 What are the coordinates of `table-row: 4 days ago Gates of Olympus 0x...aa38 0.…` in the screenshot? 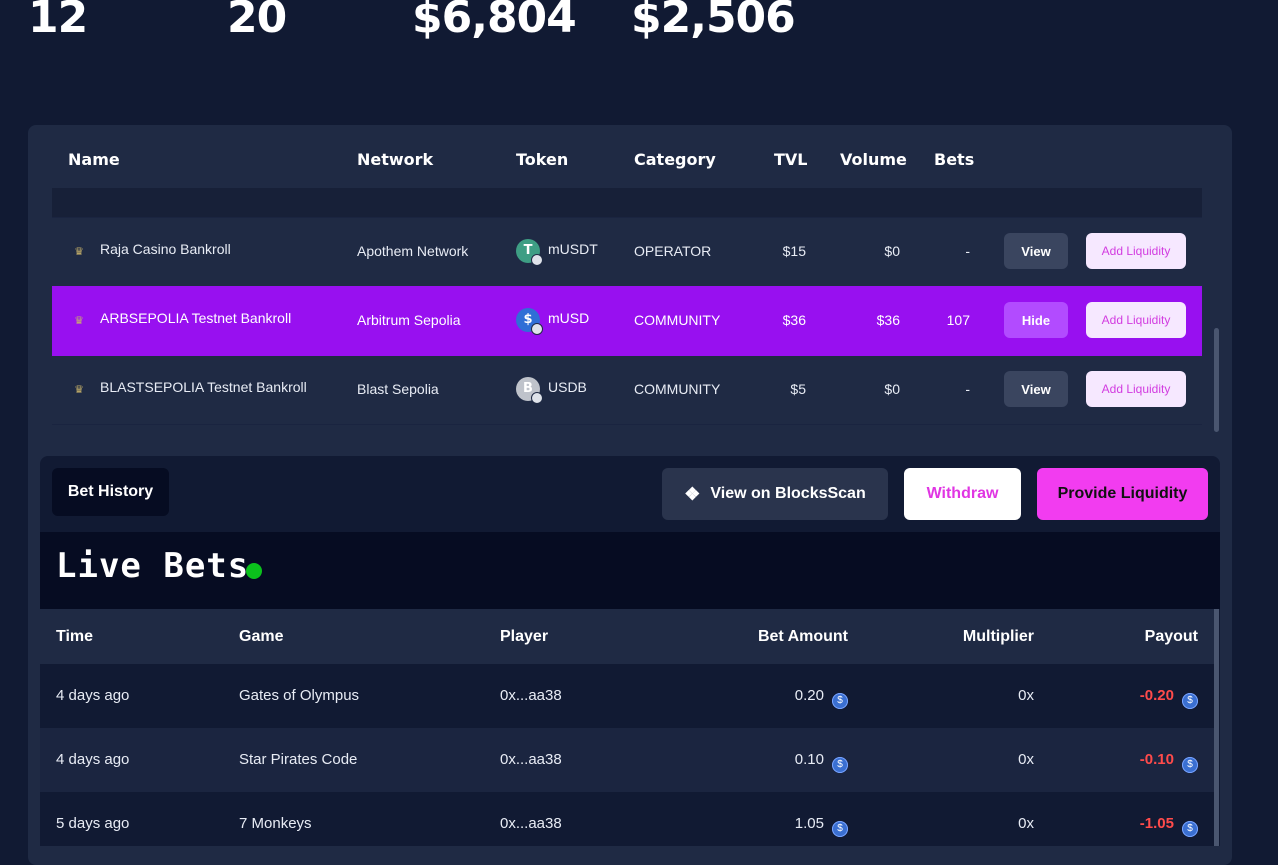 It's located at (627, 696).